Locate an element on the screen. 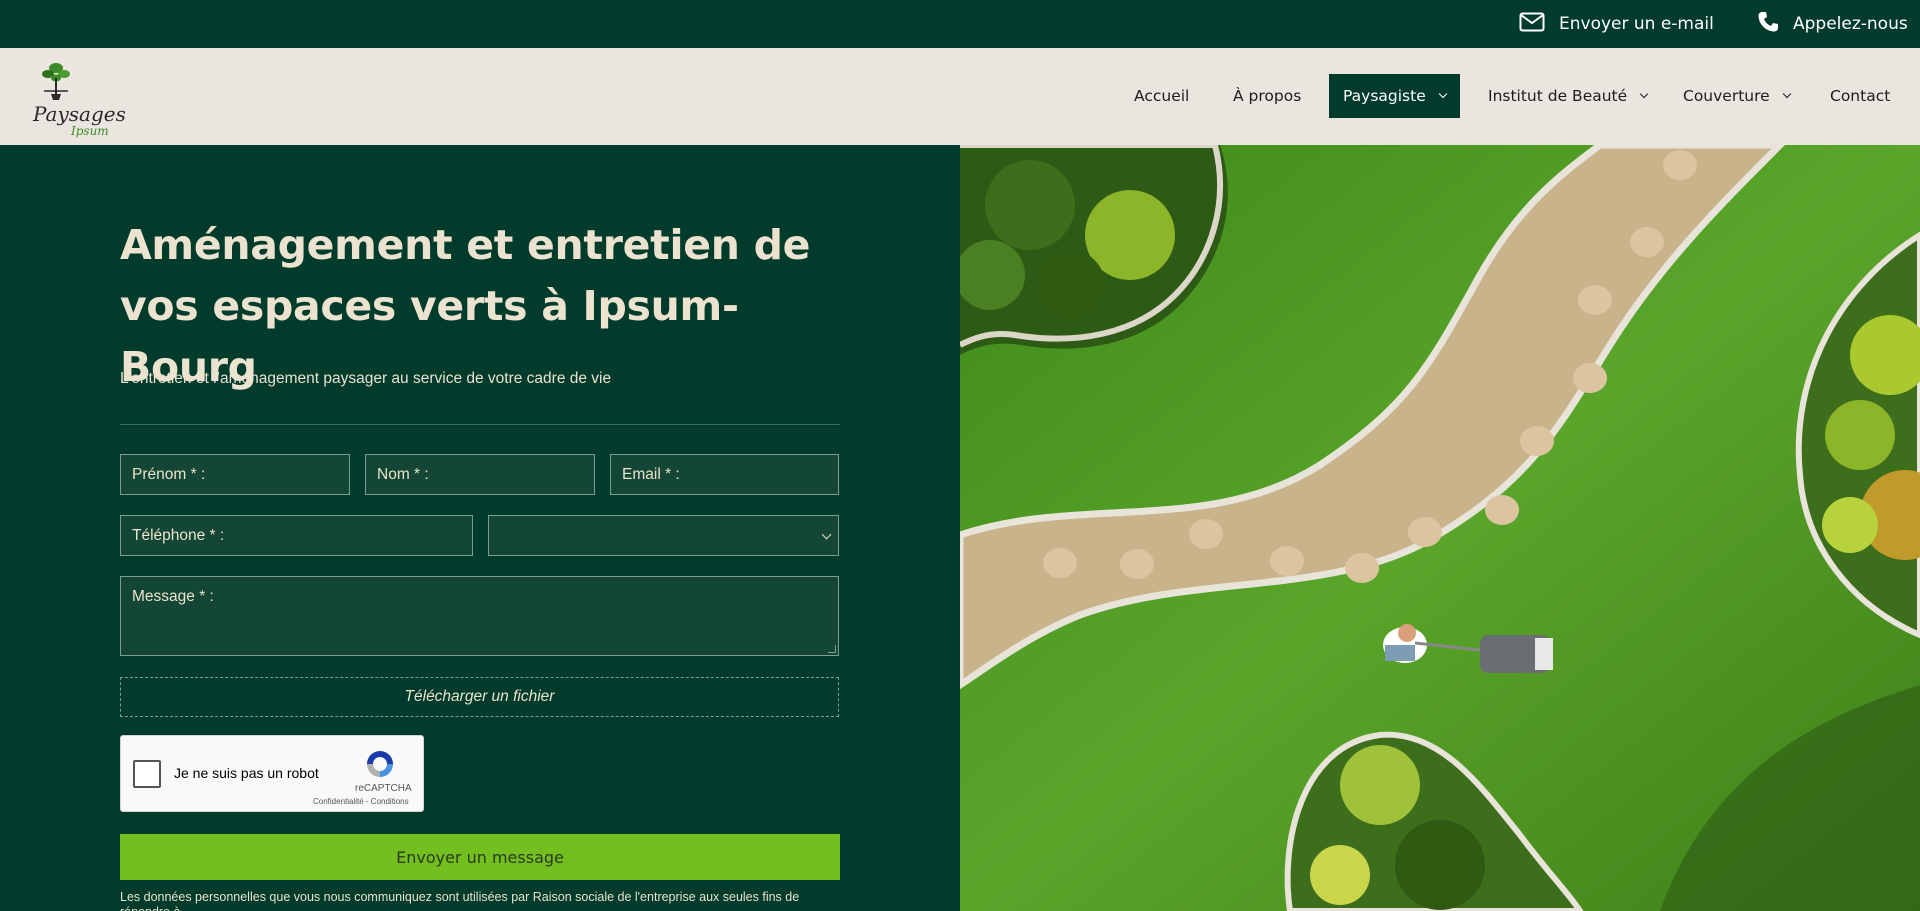 This screenshot has width=1920, height=911. recaptcha-terms-link: Confidentialité - Conditions is located at coordinates (361, 801).